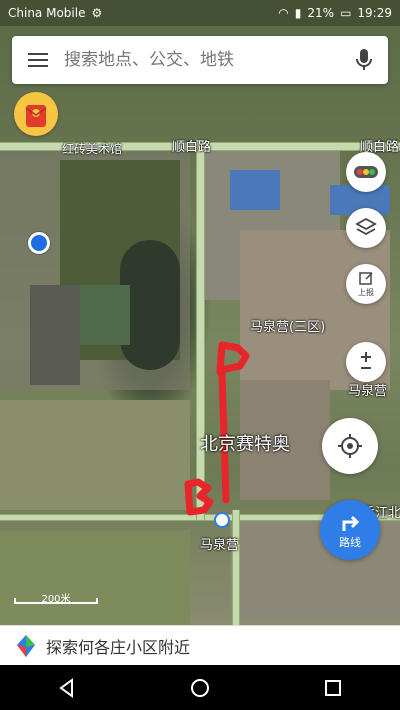  What do you see at coordinates (298, 13) in the screenshot?
I see `signal-icon: ▮` at bounding box center [298, 13].